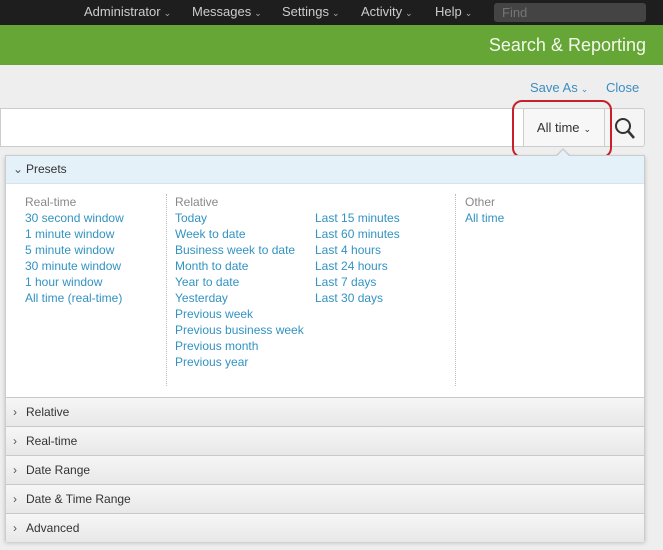 This screenshot has height=550, width=663. What do you see at coordinates (261, 127) in the screenshot?
I see `search-input` at bounding box center [261, 127].